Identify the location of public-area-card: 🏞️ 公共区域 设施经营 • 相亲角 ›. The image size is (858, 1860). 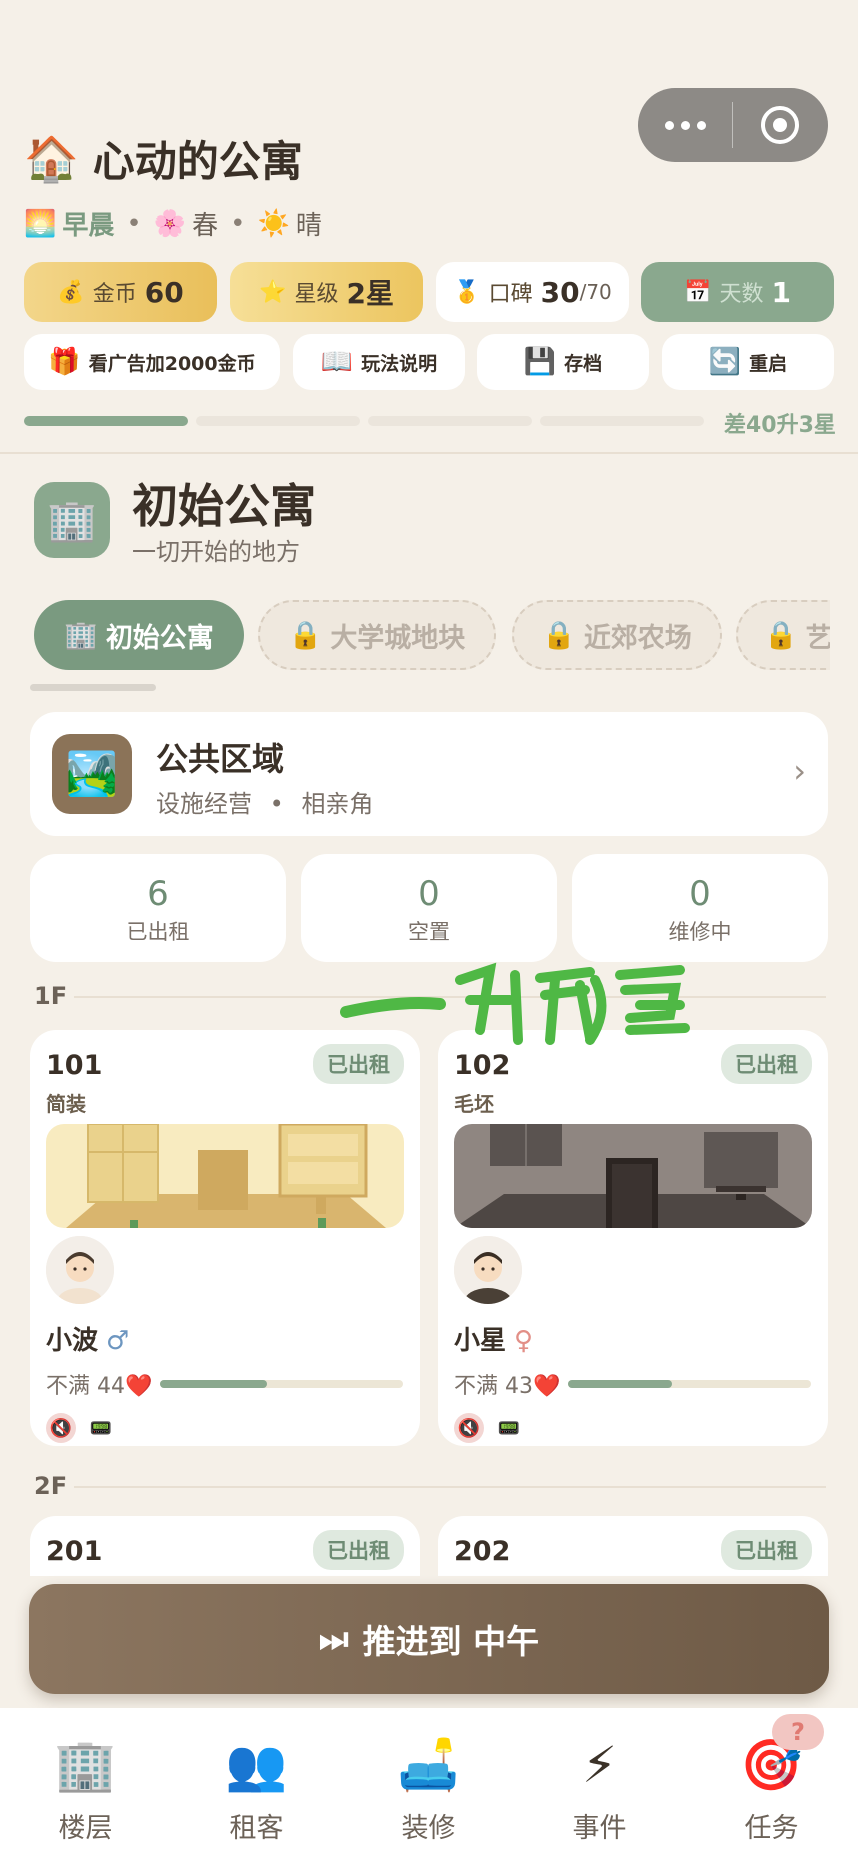
(429, 774).